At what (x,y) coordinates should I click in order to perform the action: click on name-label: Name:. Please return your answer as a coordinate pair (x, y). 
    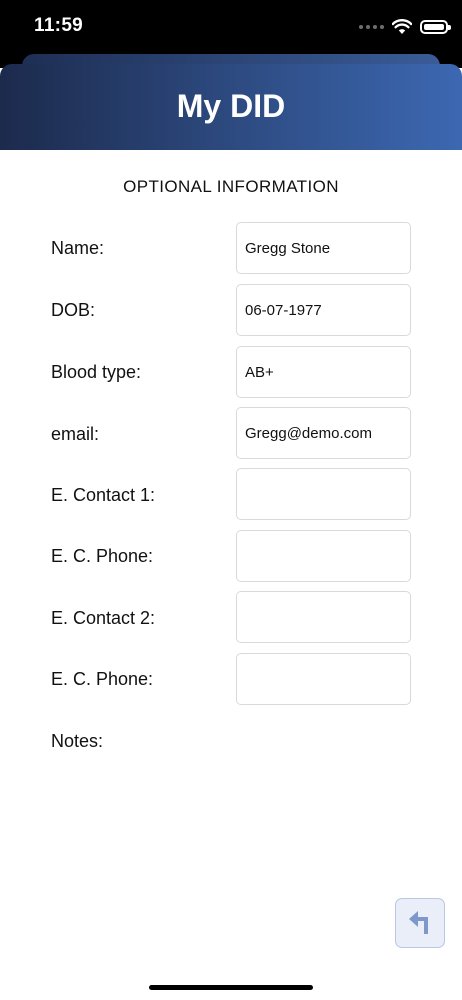
    Looking at the image, I should click on (78, 248).